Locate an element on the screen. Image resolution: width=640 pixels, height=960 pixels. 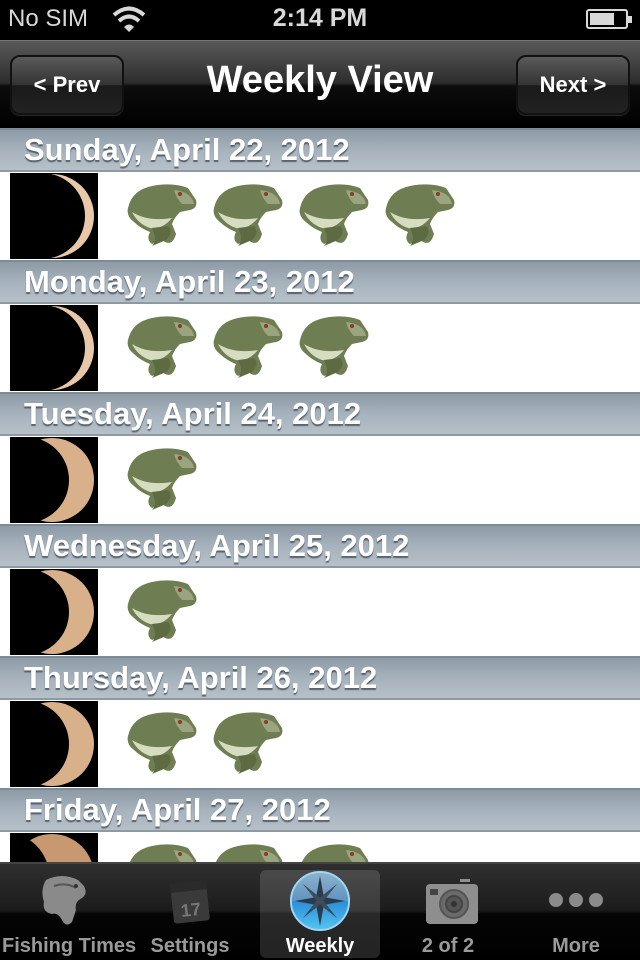
day-header: Friday, April 27, 2012 is located at coordinates (320, 810).